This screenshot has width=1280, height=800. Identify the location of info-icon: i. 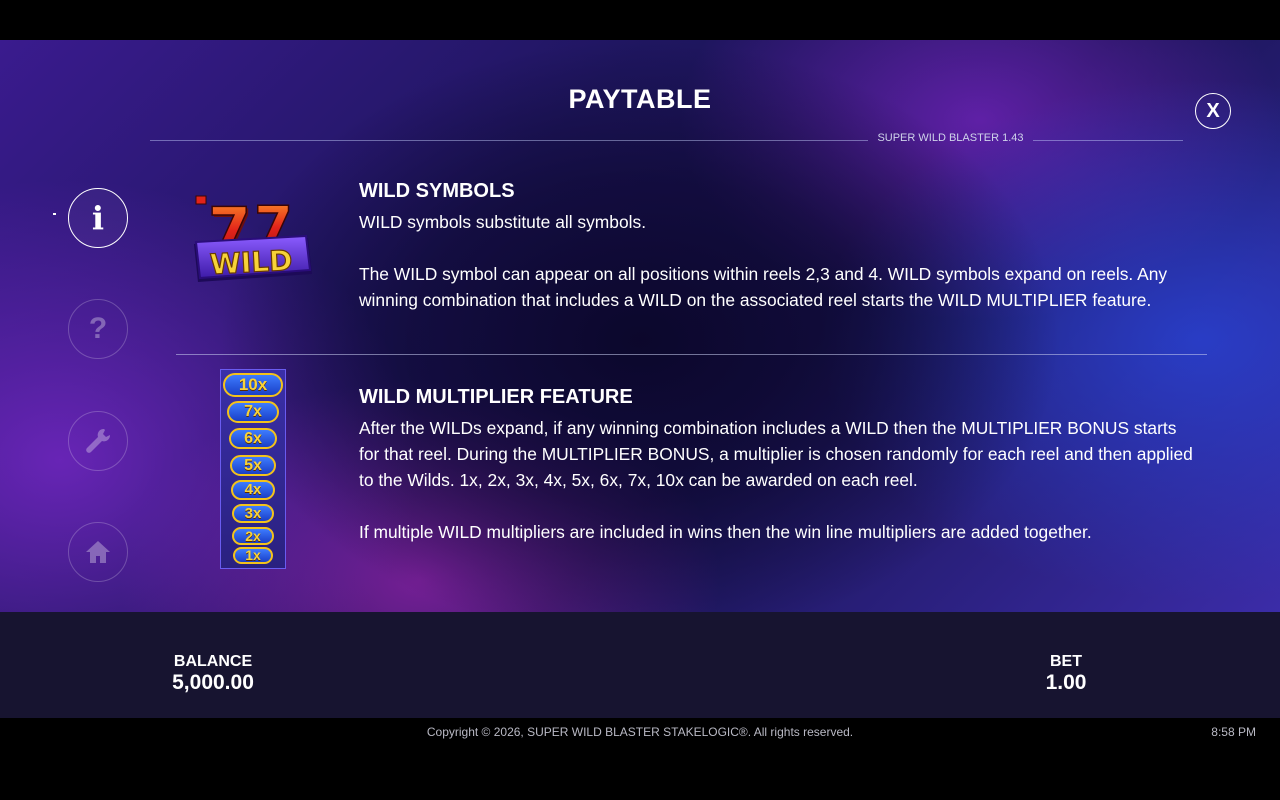
(98, 218).